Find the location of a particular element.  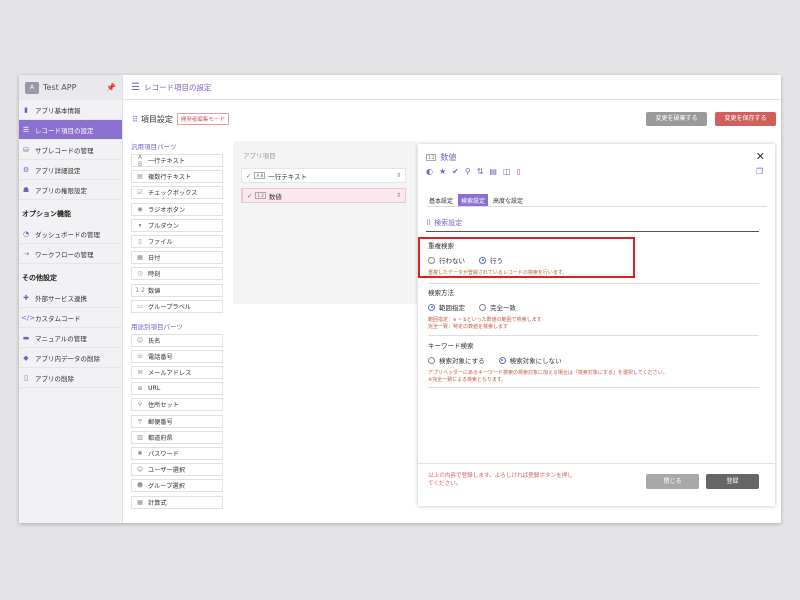

part-formula: ▦ 計算式 is located at coordinates (177, 502).